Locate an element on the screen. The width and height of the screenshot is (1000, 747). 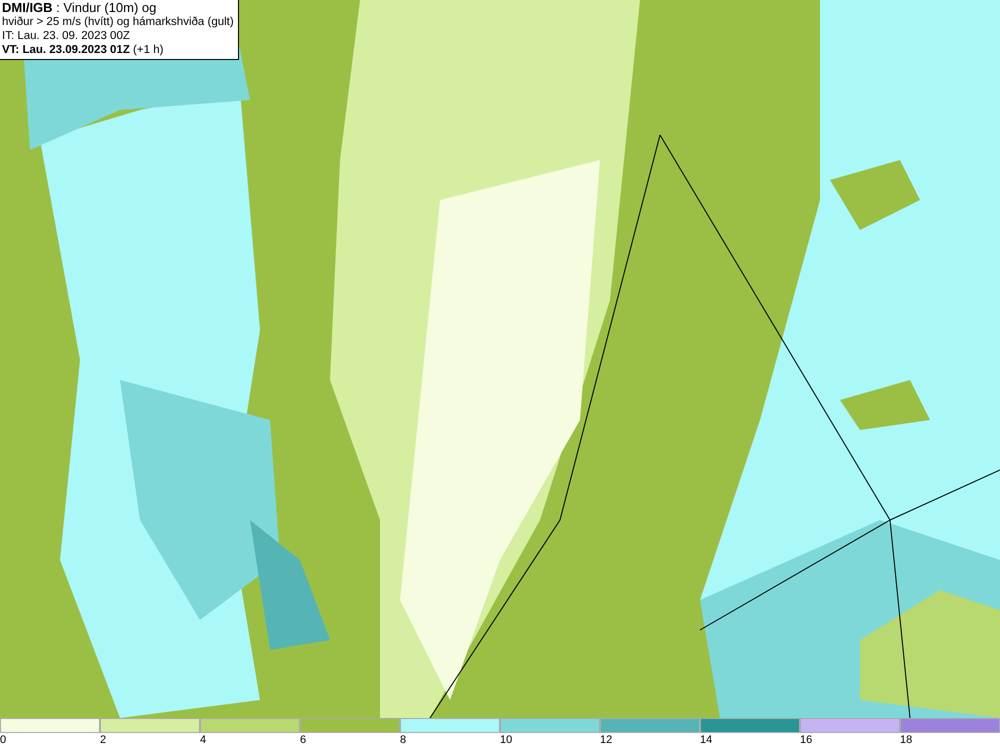
legend-label: 0 is located at coordinates (3, 740).